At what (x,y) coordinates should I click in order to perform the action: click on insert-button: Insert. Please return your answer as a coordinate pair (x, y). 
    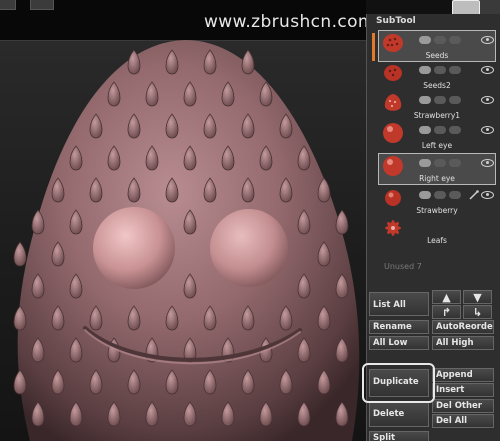
    Looking at the image, I should click on (463, 390).